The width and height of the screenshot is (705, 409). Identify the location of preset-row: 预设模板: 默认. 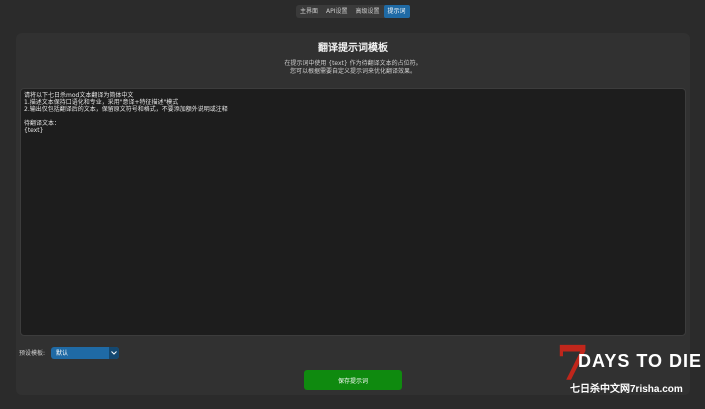
(69, 352).